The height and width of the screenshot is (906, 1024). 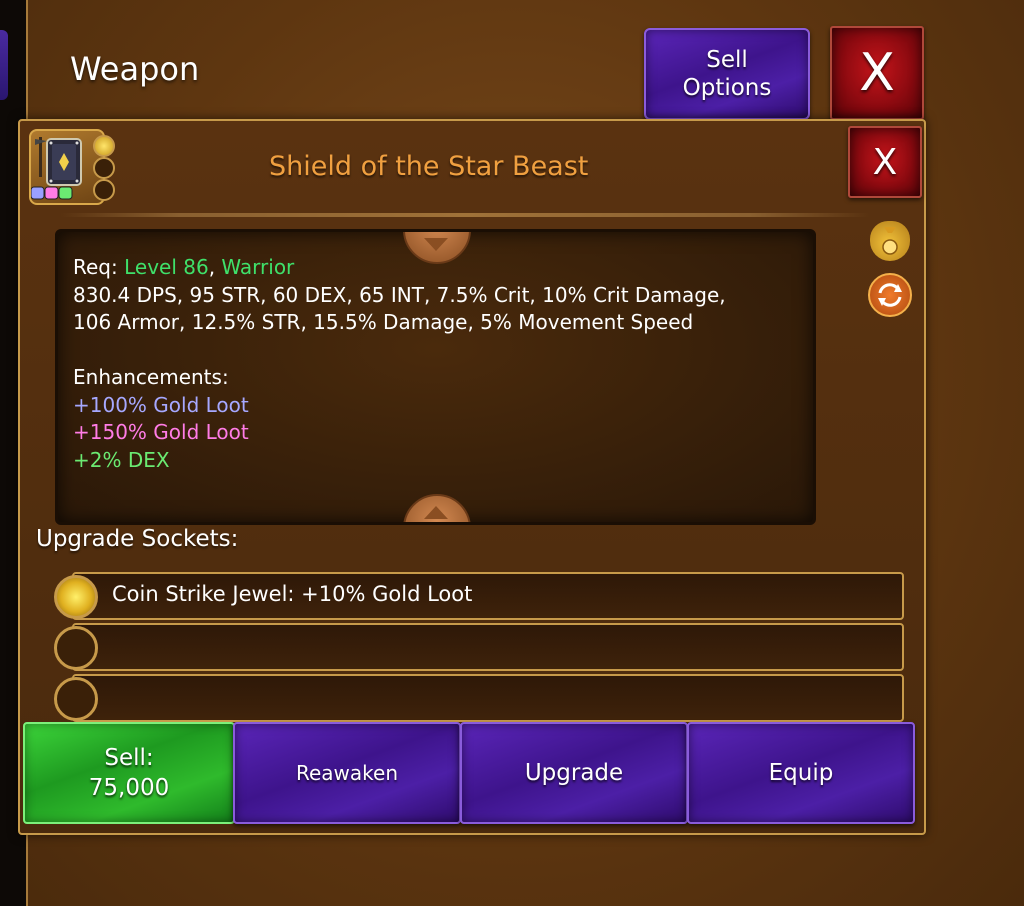 What do you see at coordinates (488, 596) in the screenshot?
I see `socket-row-1: Coin Strike Jewel: +10% Gold Loot` at bounding box center [488, 596].